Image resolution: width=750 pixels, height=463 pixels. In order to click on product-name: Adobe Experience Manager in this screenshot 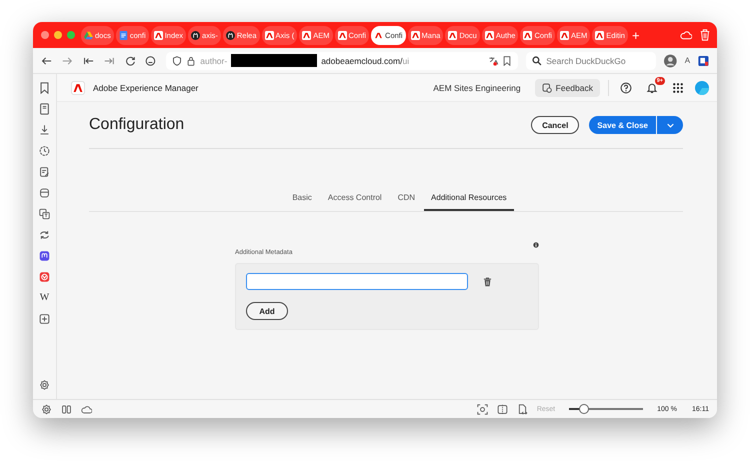, I will do `click(145, 87)`.